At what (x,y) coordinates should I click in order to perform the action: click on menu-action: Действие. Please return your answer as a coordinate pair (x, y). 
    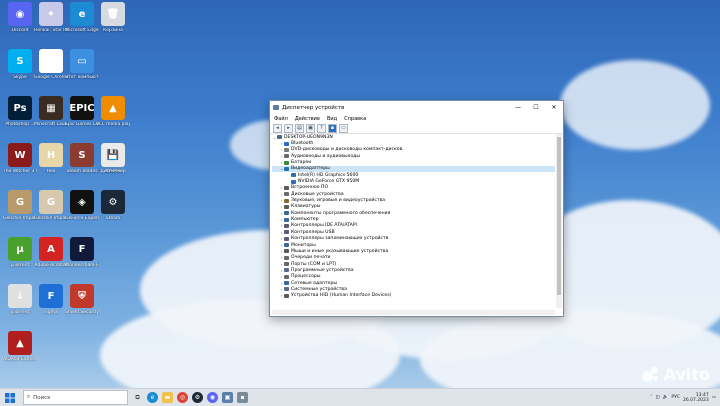
    Looking at the image, I should click on (307, 119).